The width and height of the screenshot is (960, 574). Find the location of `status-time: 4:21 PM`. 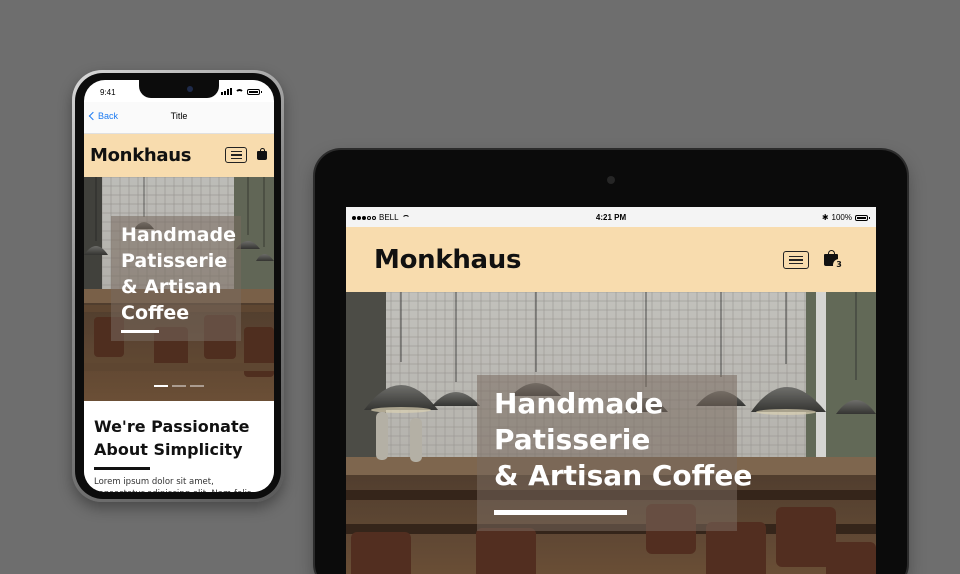

status-time: 4:21 PM is located at coordinates (611, 217).